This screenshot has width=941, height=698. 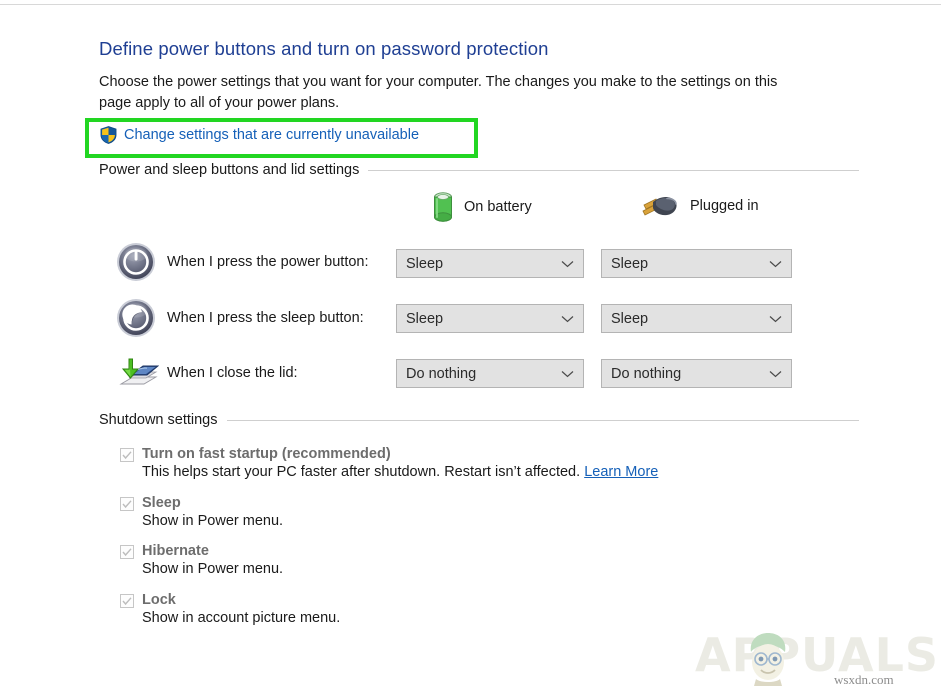 What do you see at coordinates (268, 262) in the screenshot?
I see `setting-label-power-button: When I press the power button:` at bounding box center [268, 262].